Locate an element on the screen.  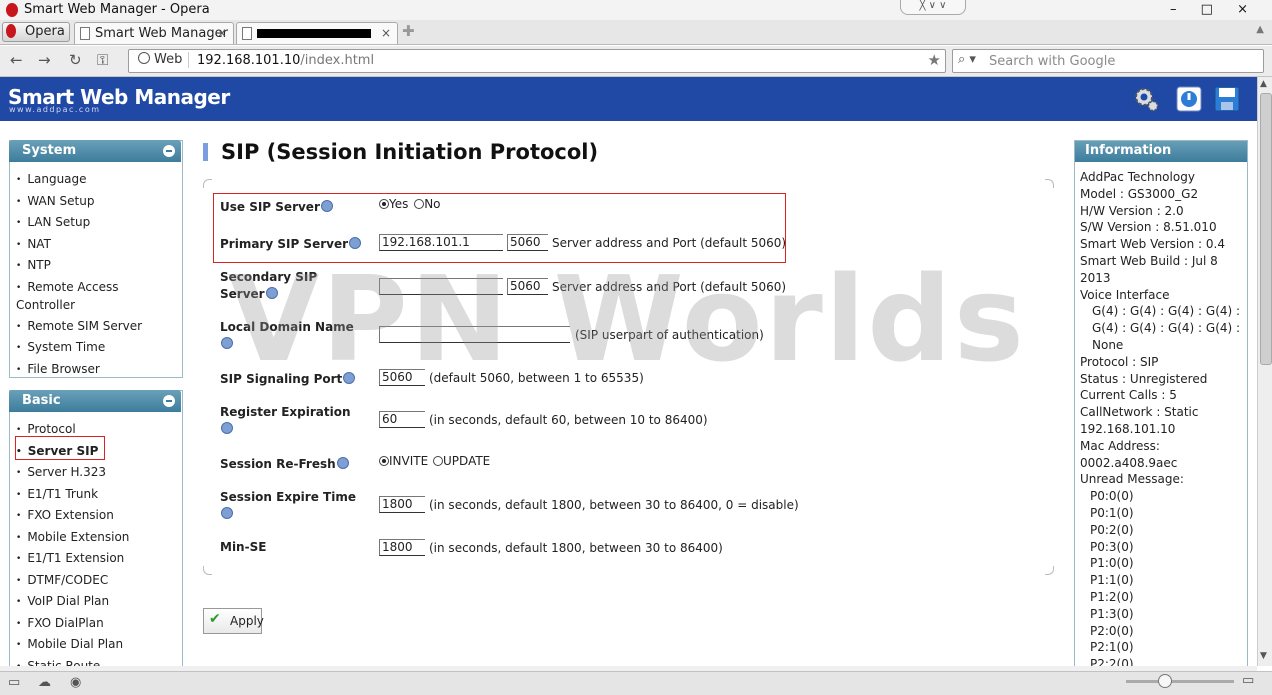
sidebar-item-mobile-dial-plan: Mobile Dial Plan is located at coordinates (72, 645).